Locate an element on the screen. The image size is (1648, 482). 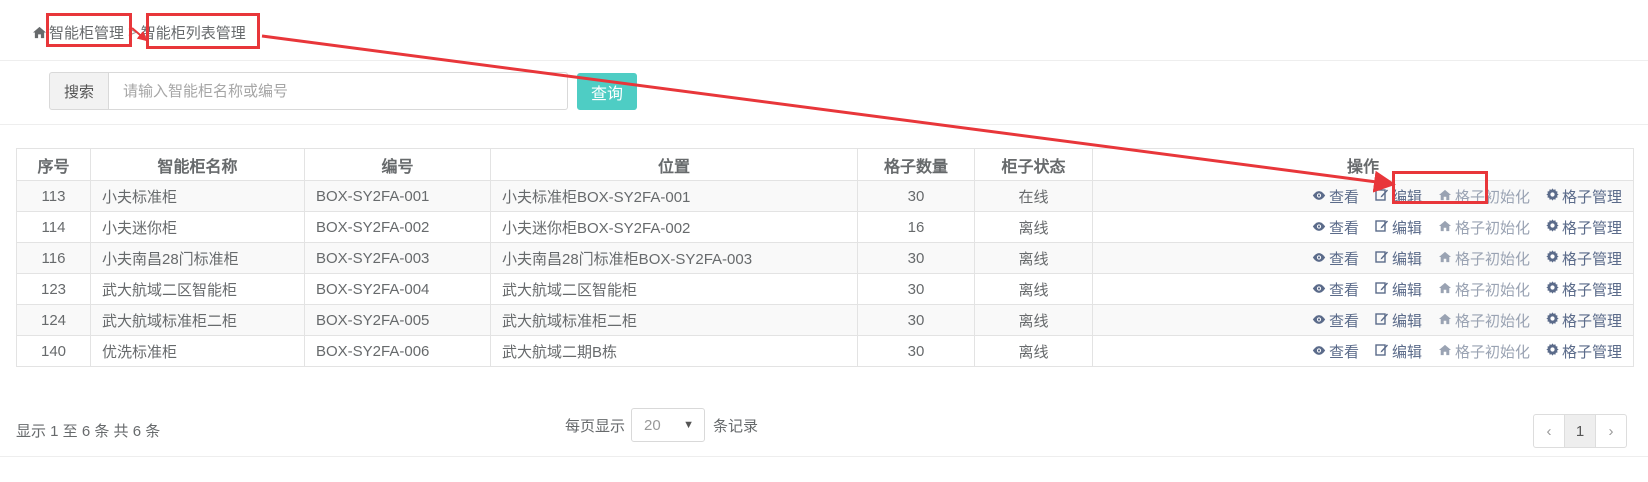
annotation-arrow-small is located at coordinates (139, 34).